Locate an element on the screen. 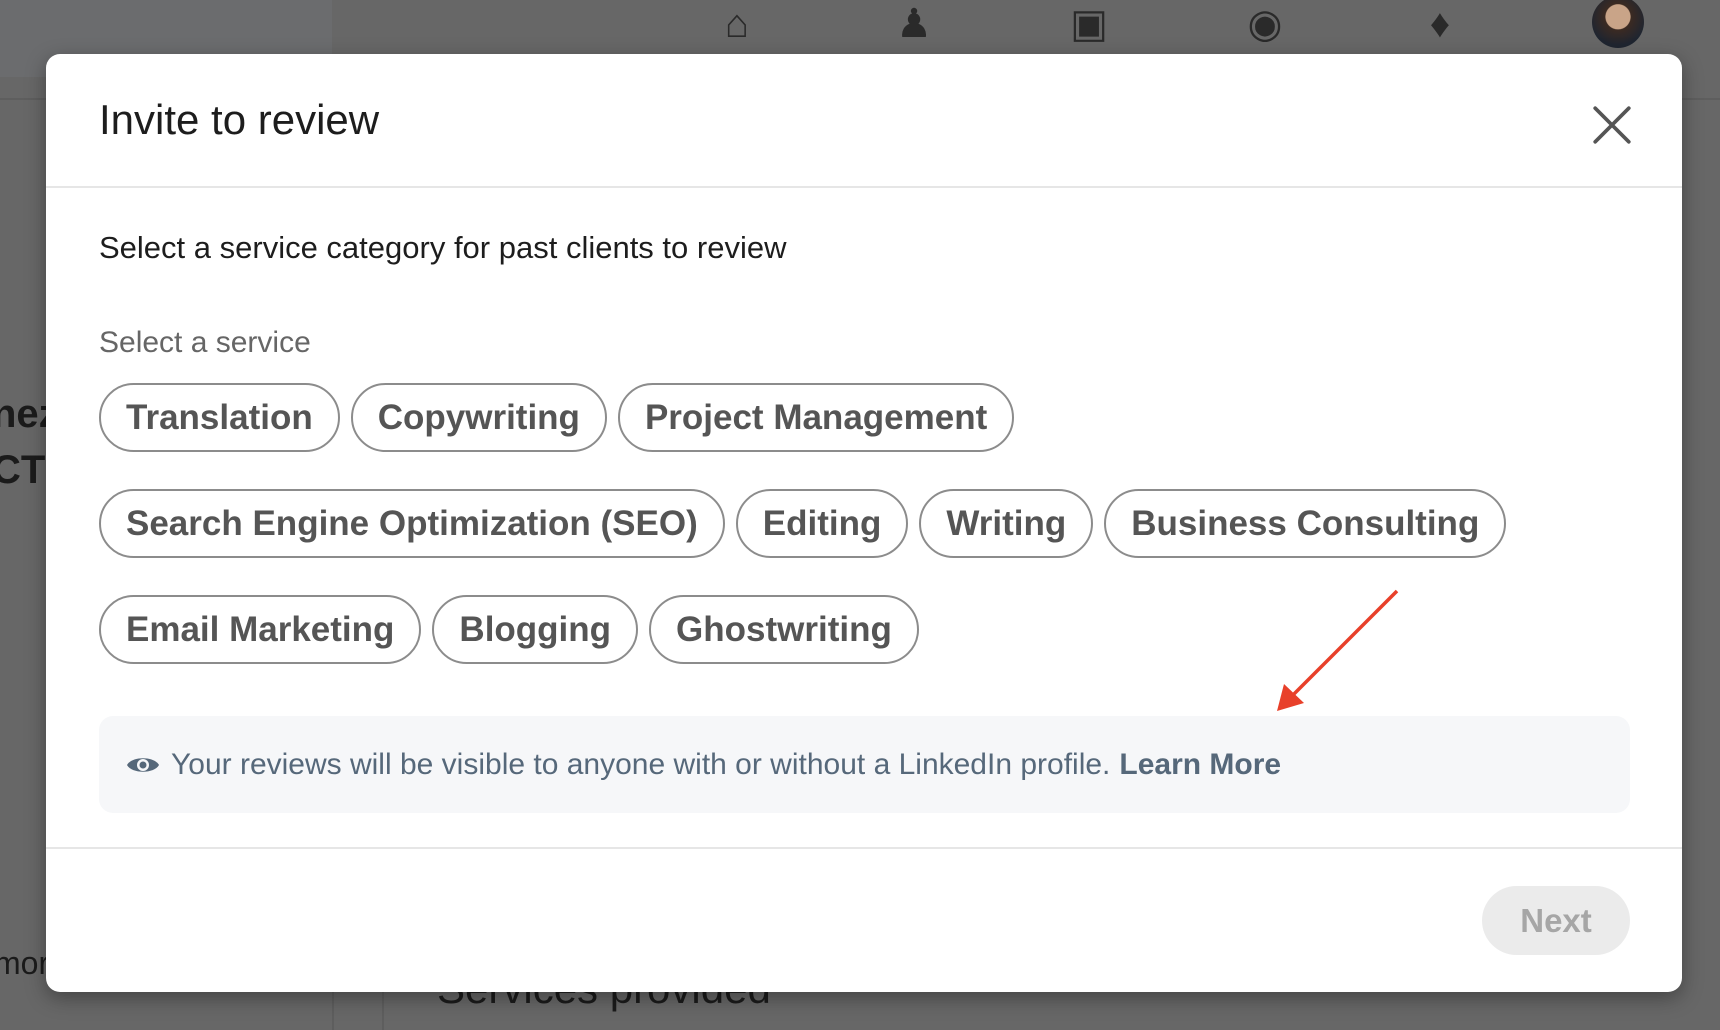 This screenshot has width=1720, height=1030. profile-avatar is located at coordinates (1618, 24).